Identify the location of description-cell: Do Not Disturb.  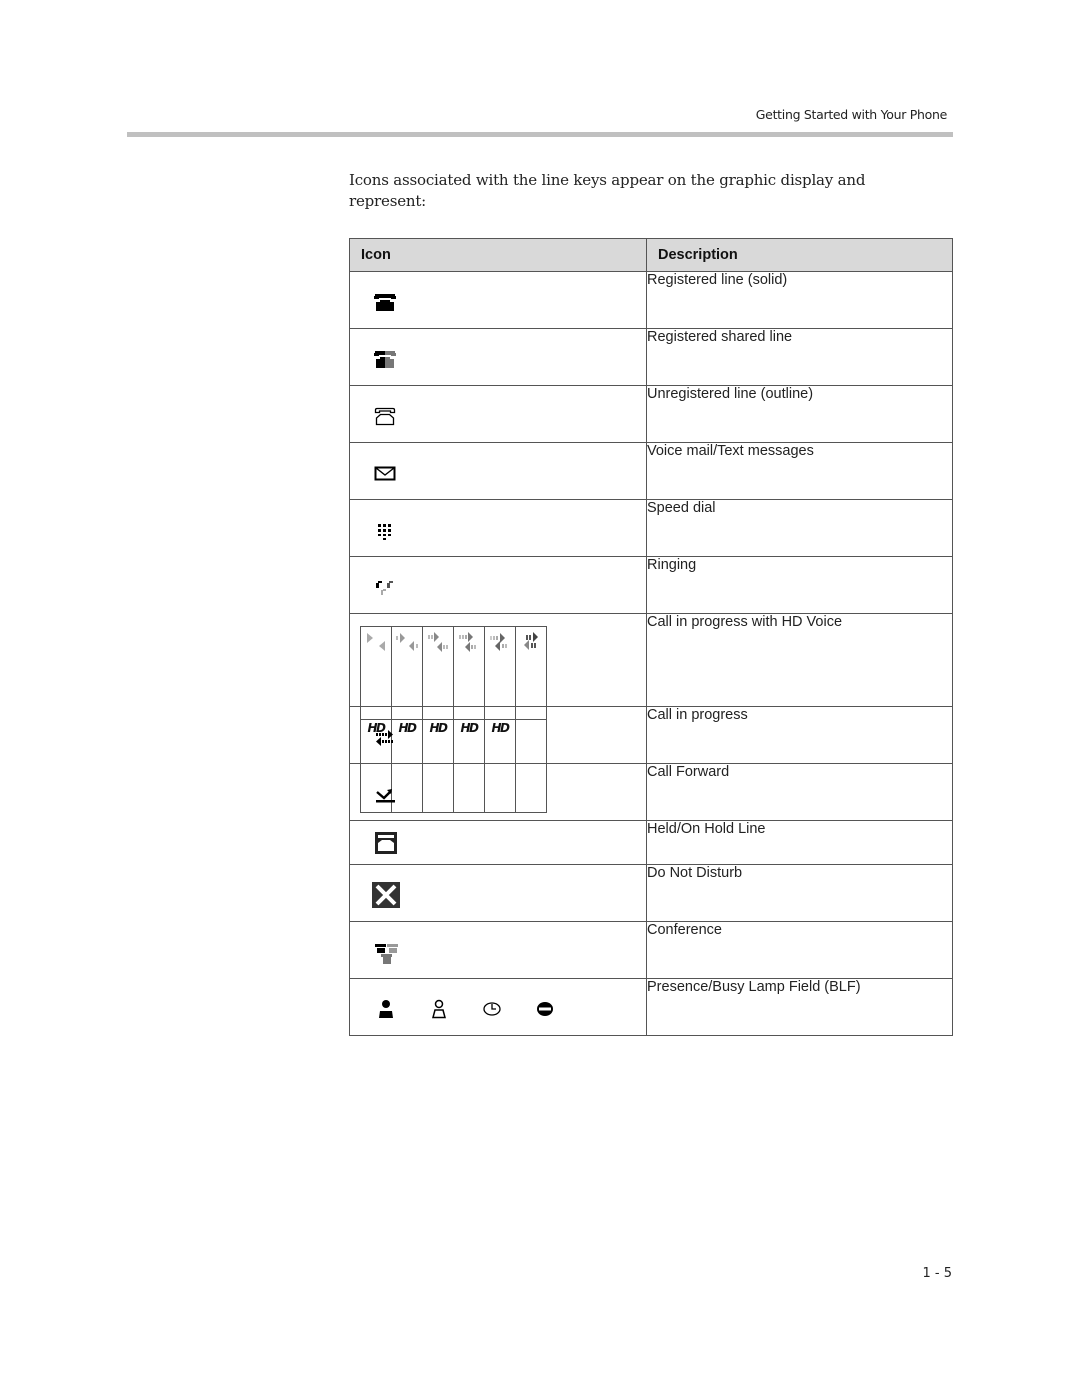
(799, 893).